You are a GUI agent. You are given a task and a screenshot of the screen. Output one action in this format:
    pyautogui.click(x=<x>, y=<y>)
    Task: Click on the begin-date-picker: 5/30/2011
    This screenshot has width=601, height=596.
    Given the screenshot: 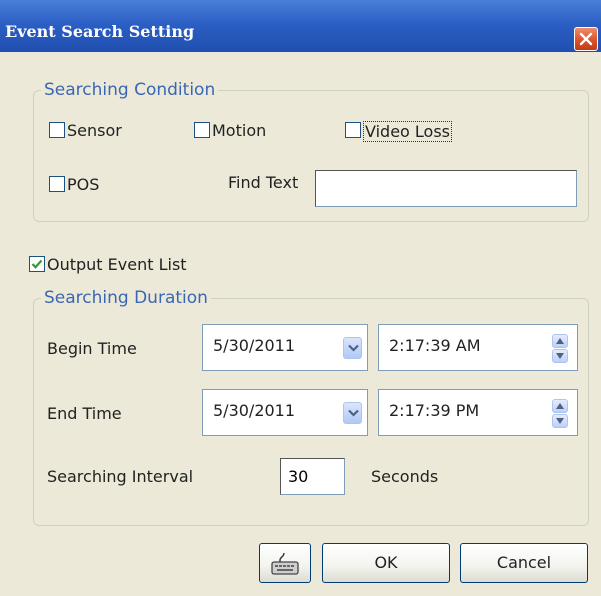 What is the action you would take?
    pyautogui.click(x=285, y=347)
    